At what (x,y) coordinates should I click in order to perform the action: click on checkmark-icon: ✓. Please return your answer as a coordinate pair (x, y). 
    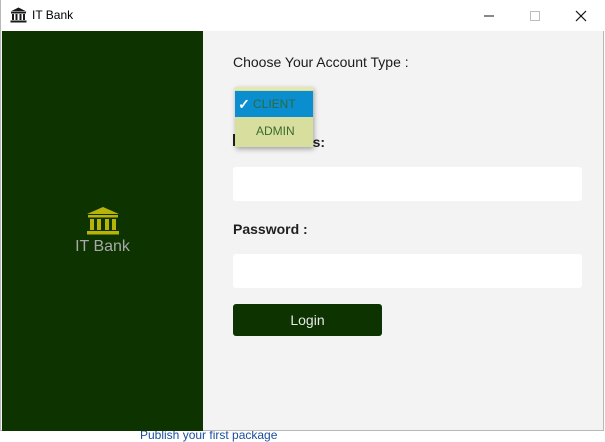
    Looking at the image, I should click on (244, 103).